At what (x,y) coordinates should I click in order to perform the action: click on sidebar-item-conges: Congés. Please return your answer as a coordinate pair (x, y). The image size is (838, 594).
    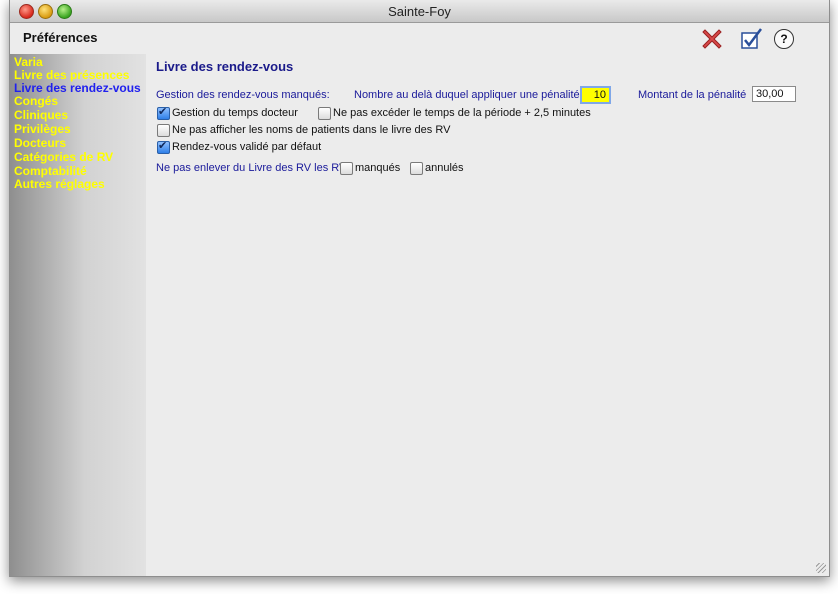
    Looking at the image, I should click on (36, 101).